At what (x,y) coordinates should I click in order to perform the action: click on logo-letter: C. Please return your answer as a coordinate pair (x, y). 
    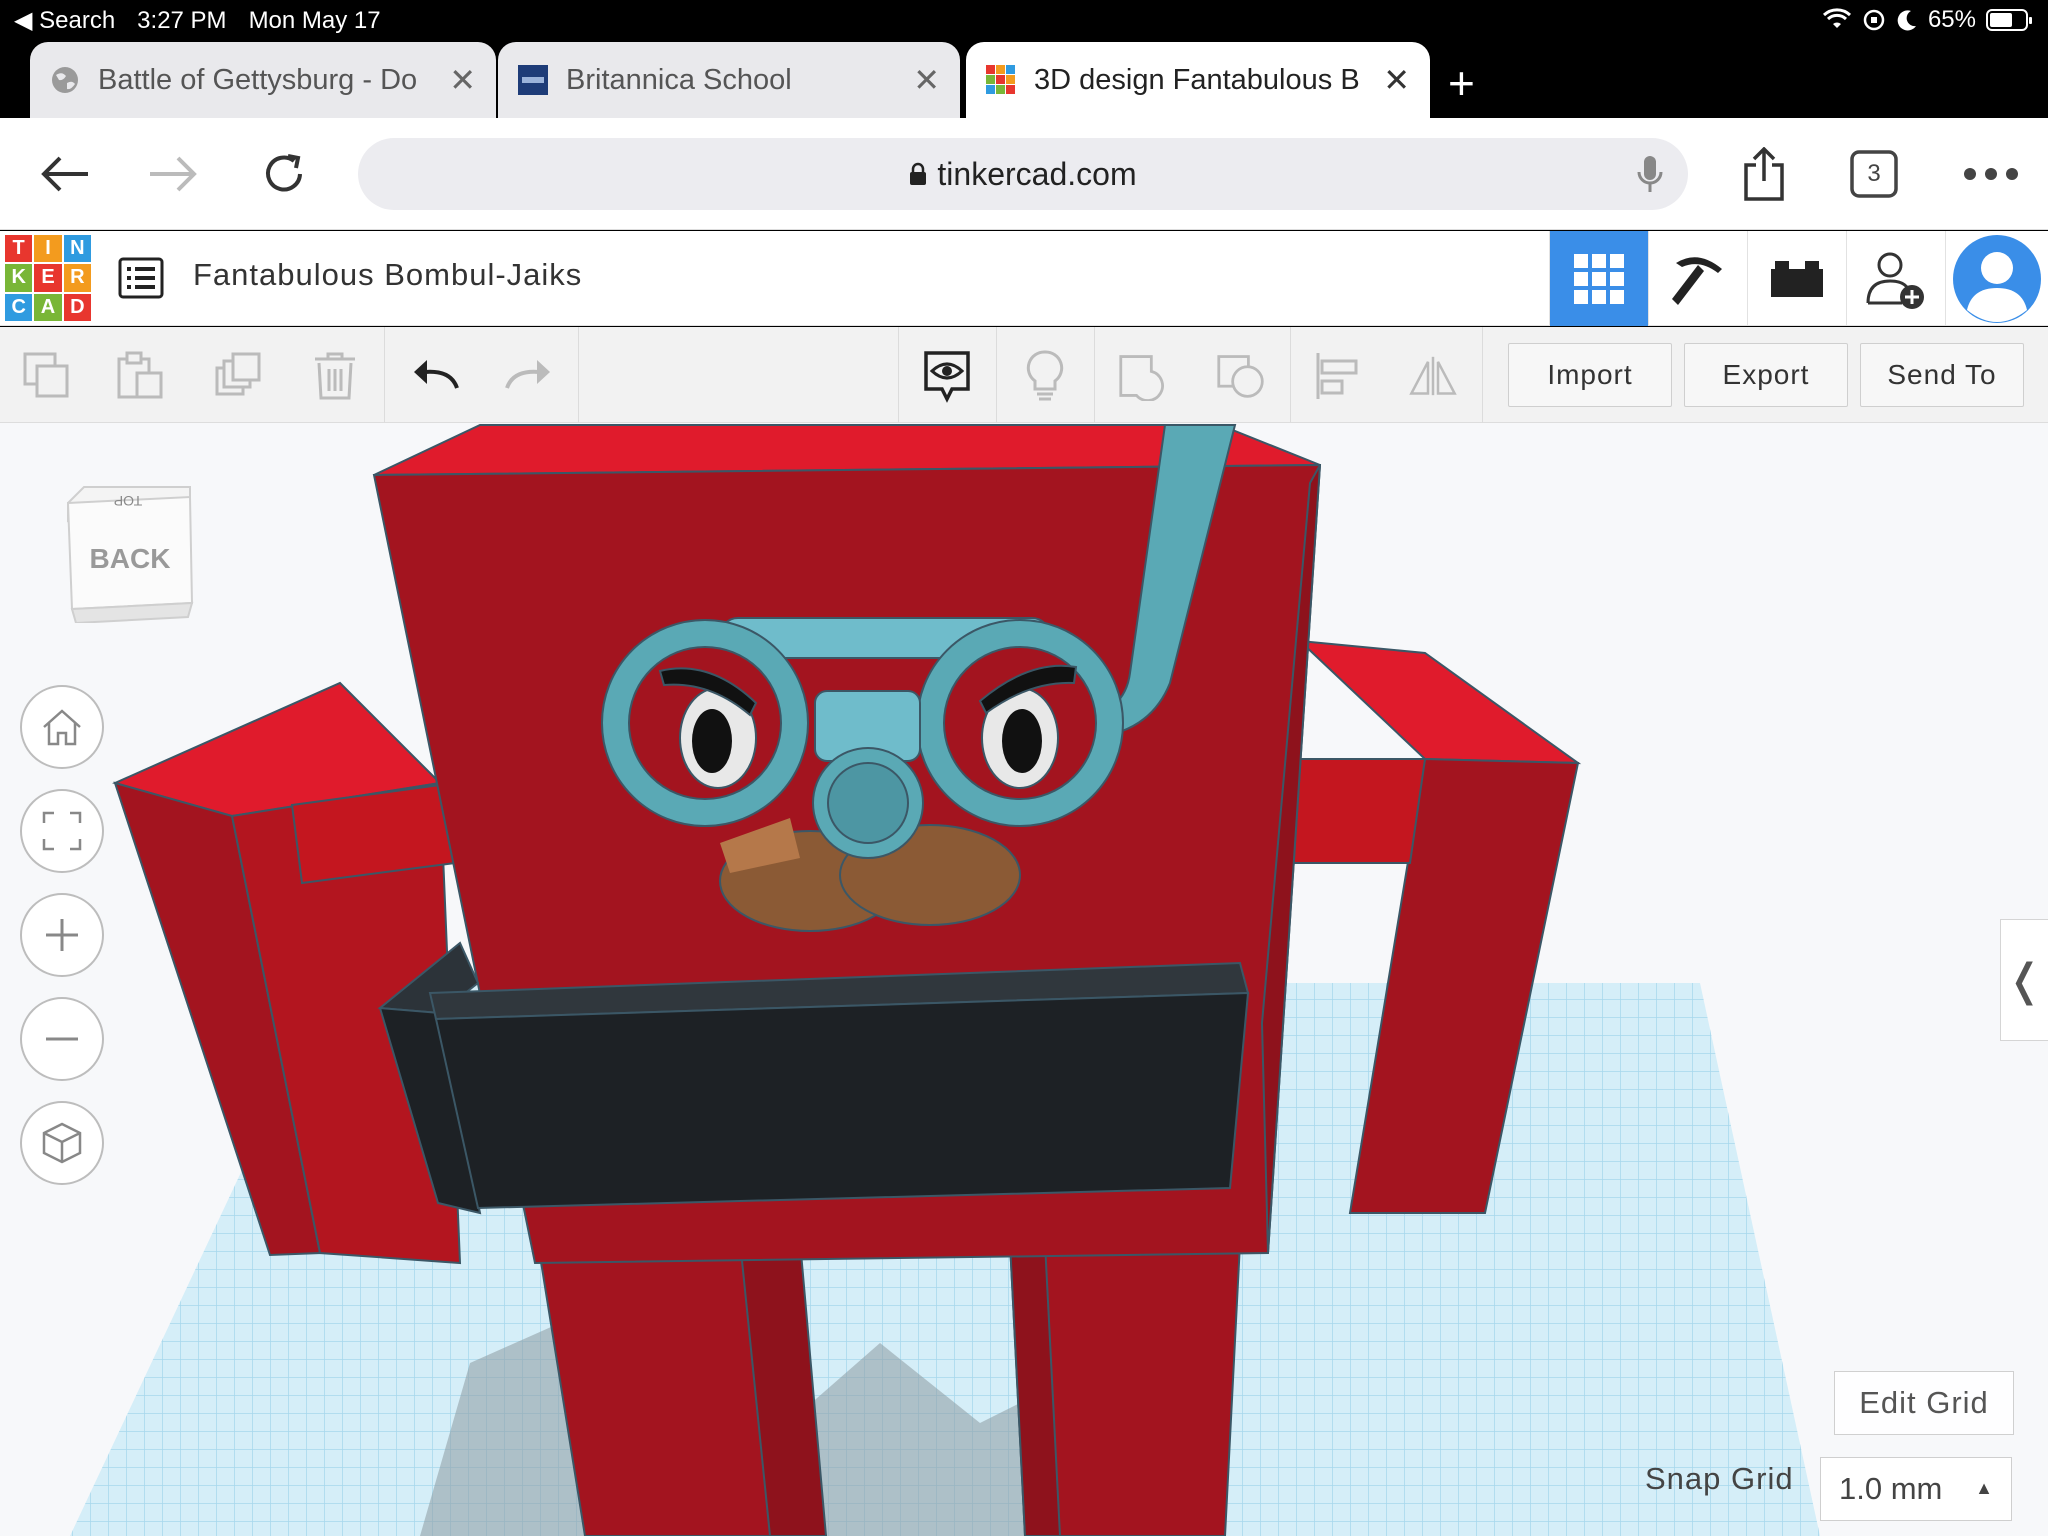
    Looking at the image, I should click on (19, 307).